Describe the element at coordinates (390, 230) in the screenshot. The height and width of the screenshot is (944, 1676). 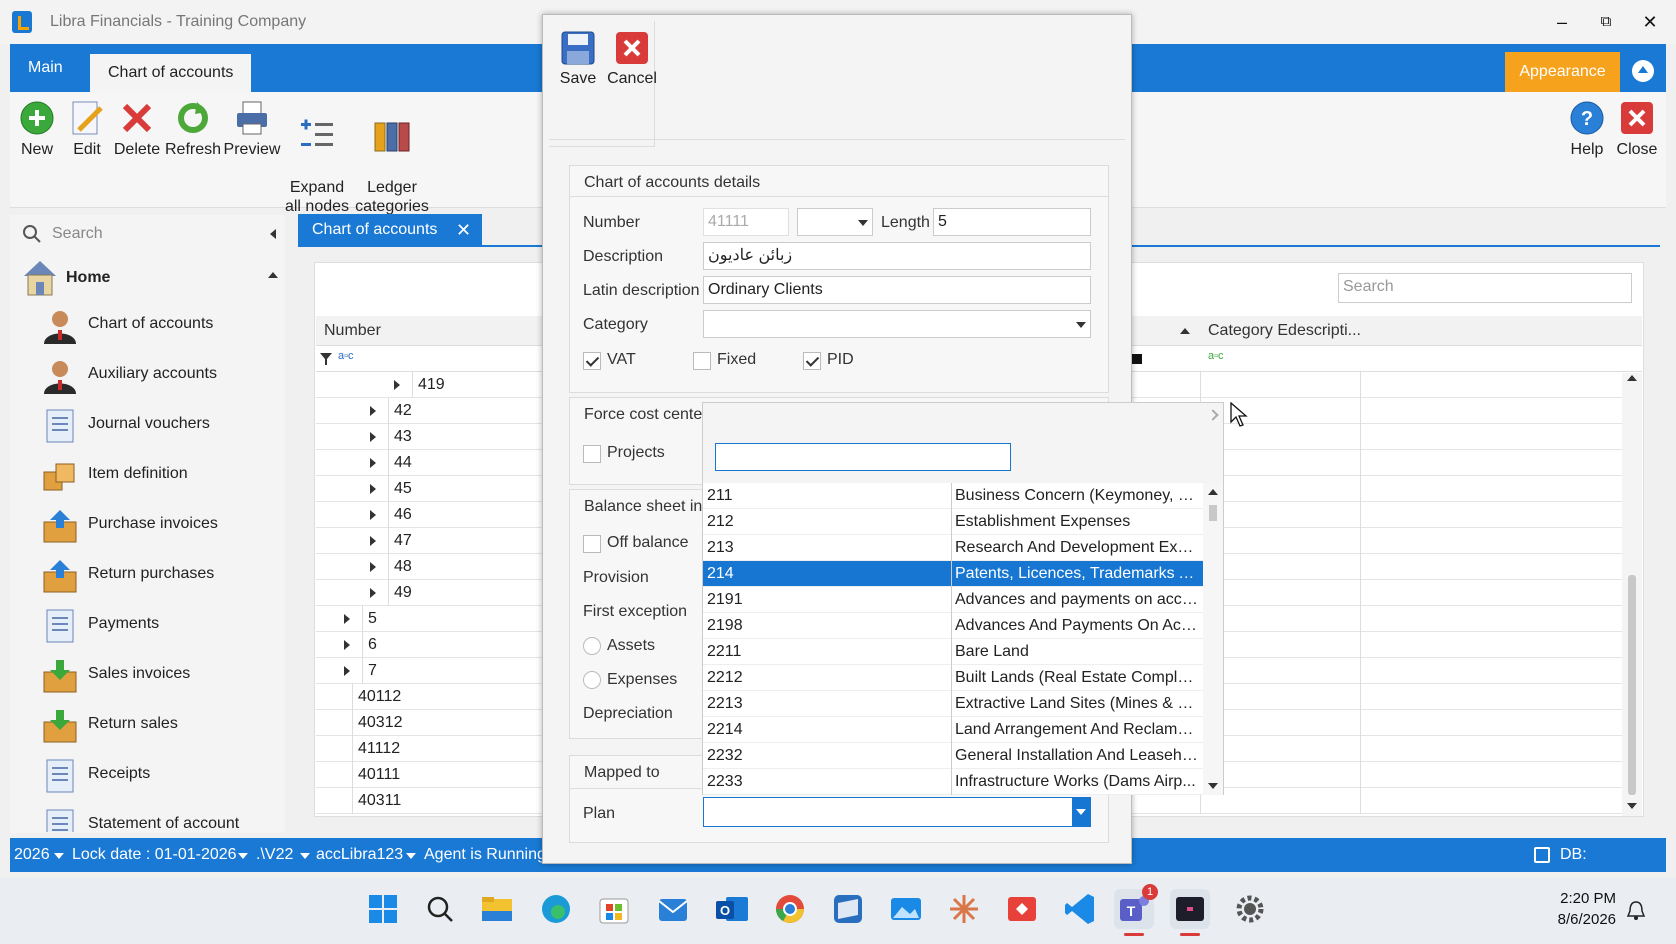
I see `document-tab-chart-of-accounts: Chart of accounts` at that location.